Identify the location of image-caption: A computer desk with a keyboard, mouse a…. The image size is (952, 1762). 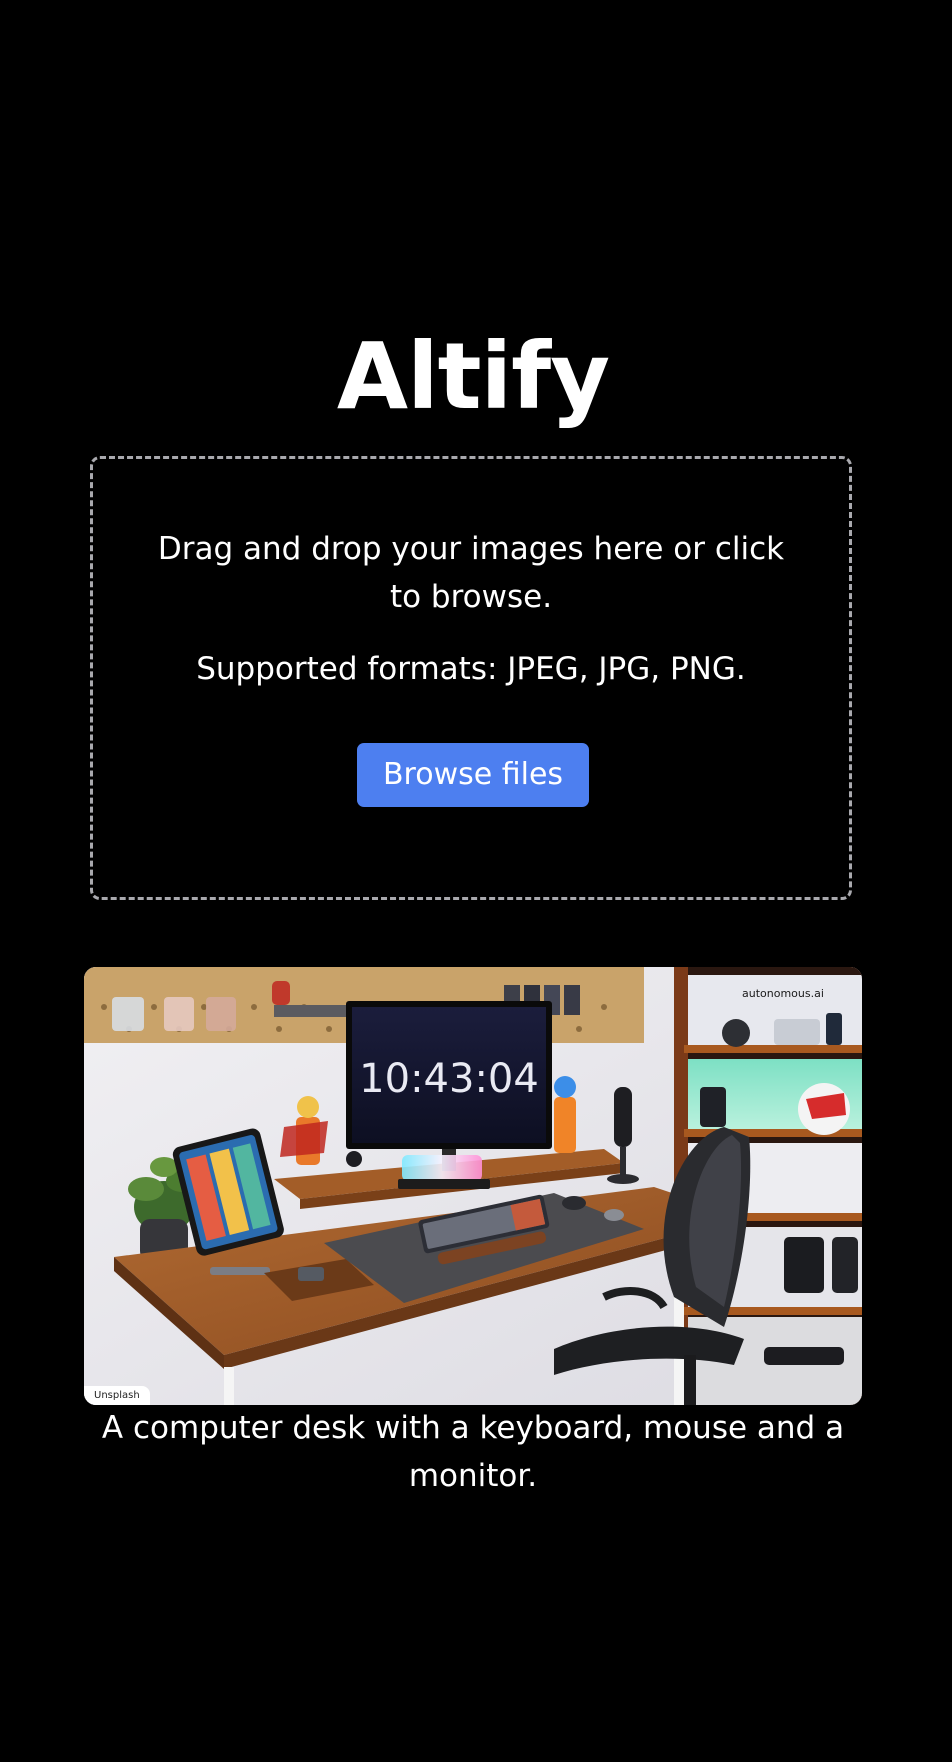
(473, 1452).